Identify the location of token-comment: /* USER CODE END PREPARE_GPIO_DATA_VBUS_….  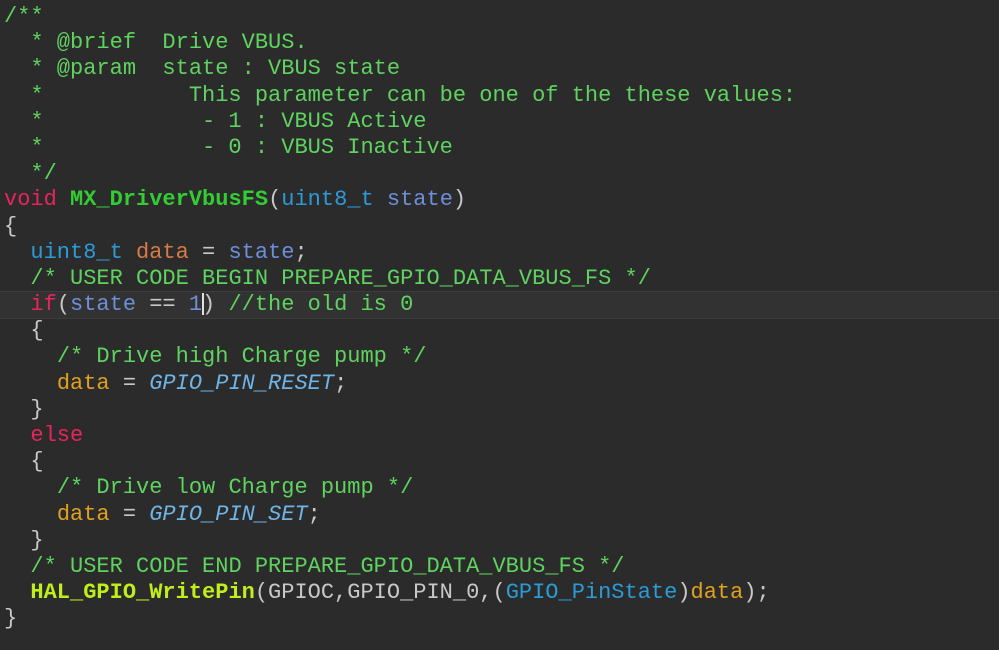
(327, 566).